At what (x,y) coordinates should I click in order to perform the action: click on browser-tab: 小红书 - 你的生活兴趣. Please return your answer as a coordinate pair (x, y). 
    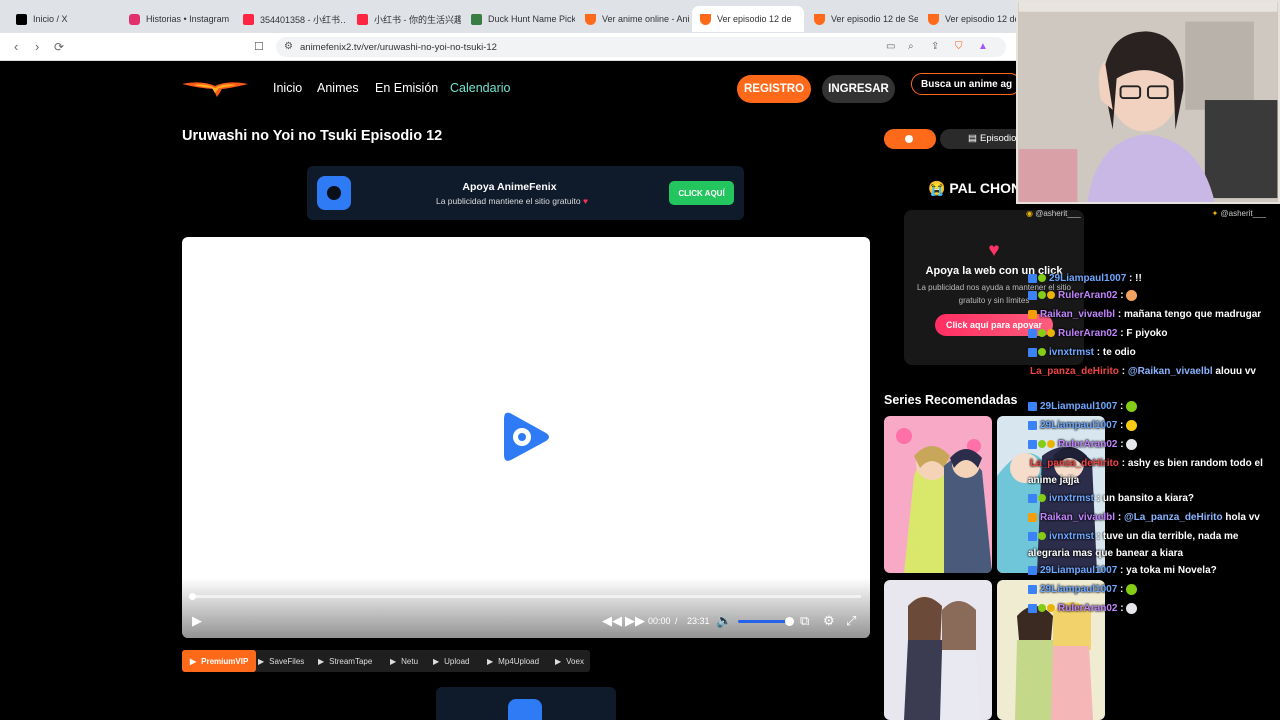
    Looking at the image, I should click on (405, 19).